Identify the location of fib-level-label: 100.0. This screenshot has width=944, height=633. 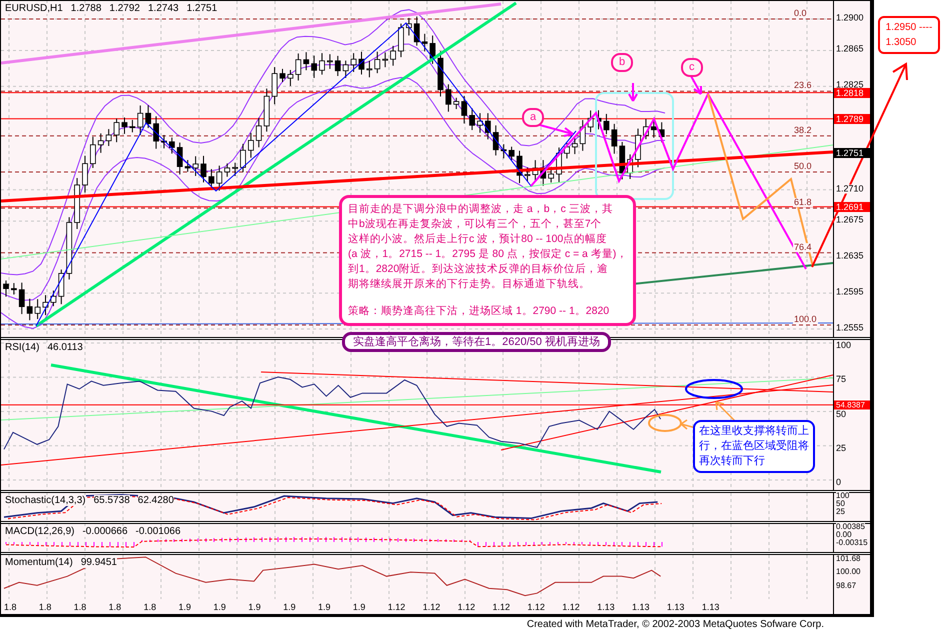
(805, 319).